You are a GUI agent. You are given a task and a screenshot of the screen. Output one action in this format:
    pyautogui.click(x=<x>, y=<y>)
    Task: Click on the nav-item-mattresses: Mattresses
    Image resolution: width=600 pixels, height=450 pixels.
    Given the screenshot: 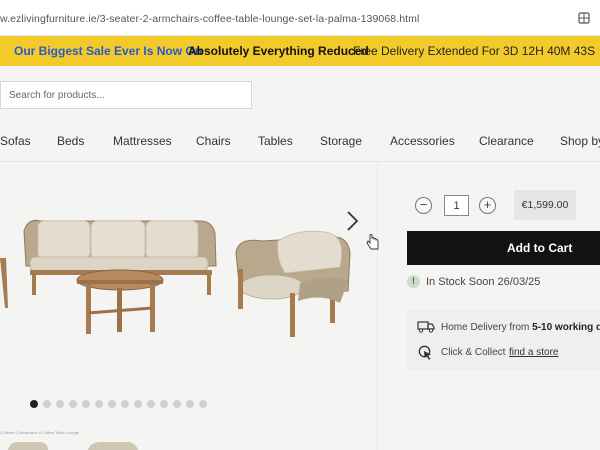 What is the action you would take?
    pyautogui.click(x=142, y=141)
    